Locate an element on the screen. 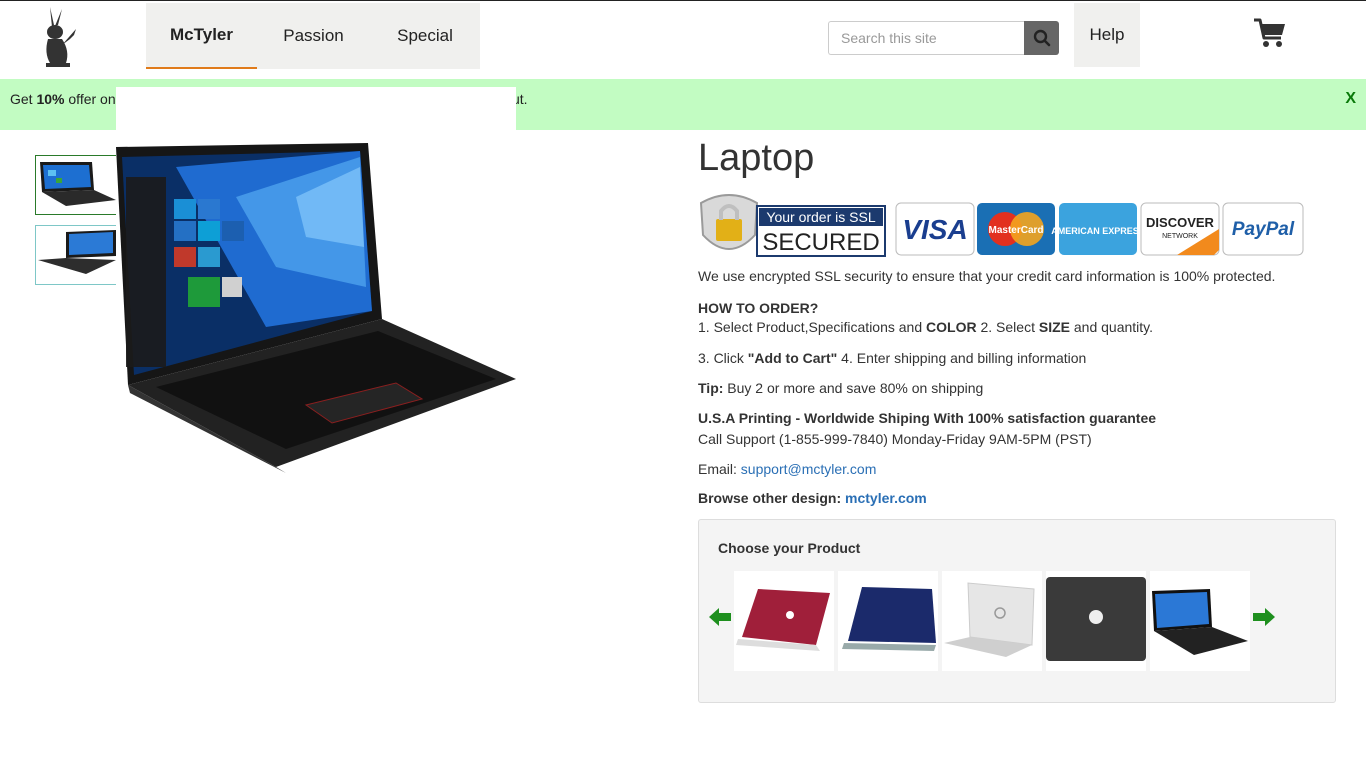  offer-percent: 10% is located at coordinates (50, 99).